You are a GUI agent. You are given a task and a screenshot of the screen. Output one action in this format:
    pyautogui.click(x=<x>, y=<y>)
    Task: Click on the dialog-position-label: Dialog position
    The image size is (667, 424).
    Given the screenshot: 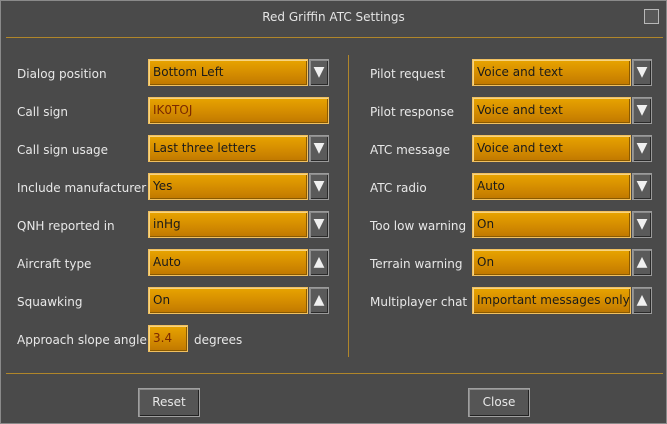 What is the action you would take?
    pyautogui.click(x=62, y=74)
    